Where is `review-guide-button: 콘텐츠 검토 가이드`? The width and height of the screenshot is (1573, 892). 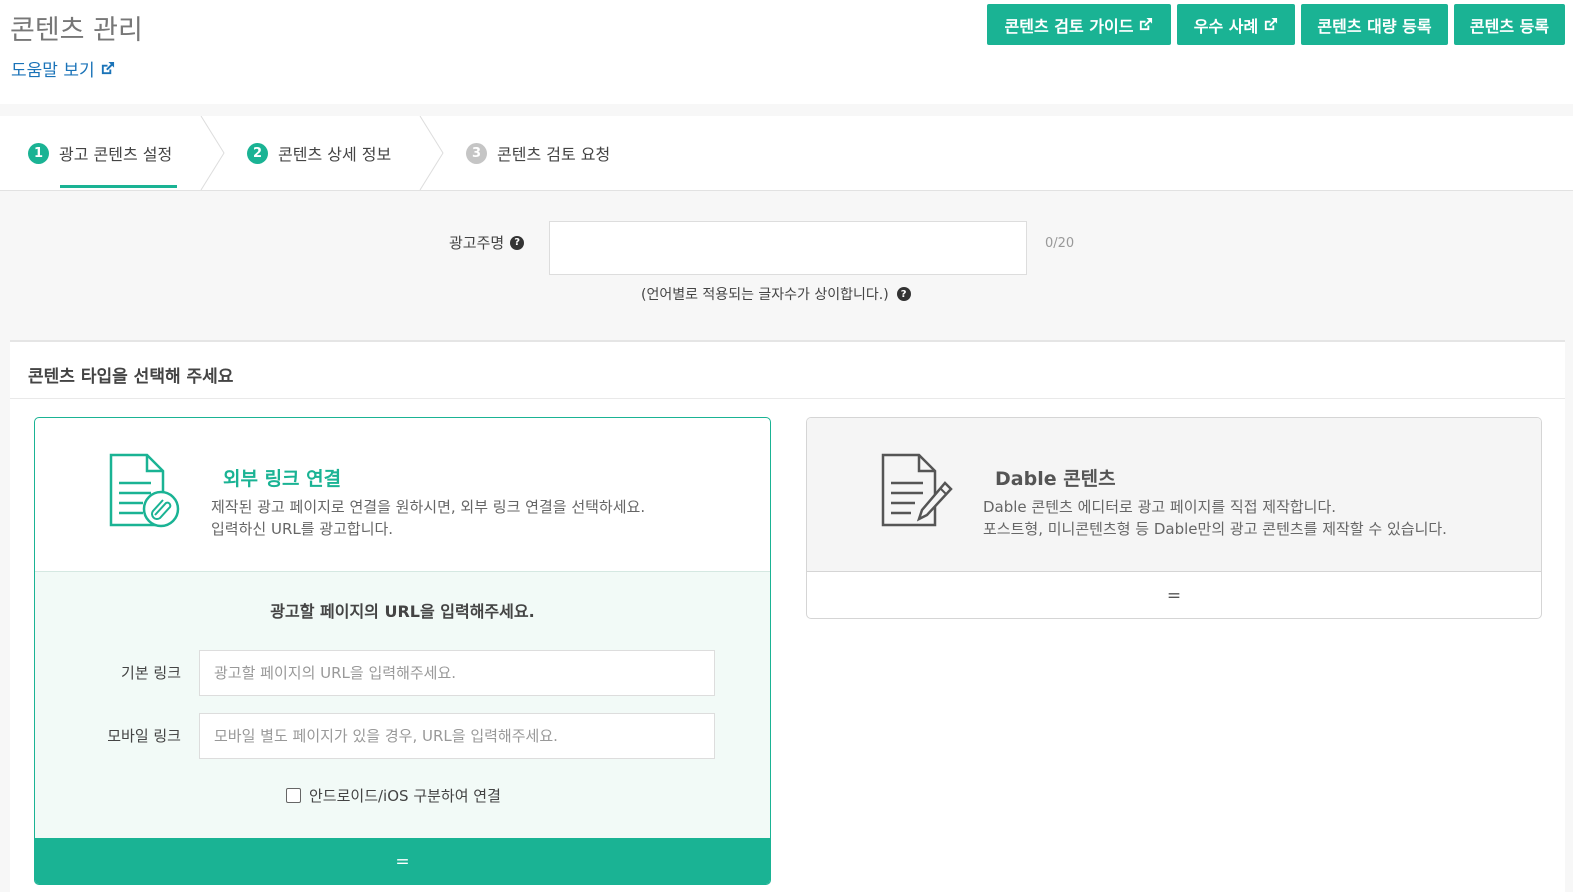 review-guide-button: 콘텐츠 검토 가이드 is located at coordinates (1079, 24).